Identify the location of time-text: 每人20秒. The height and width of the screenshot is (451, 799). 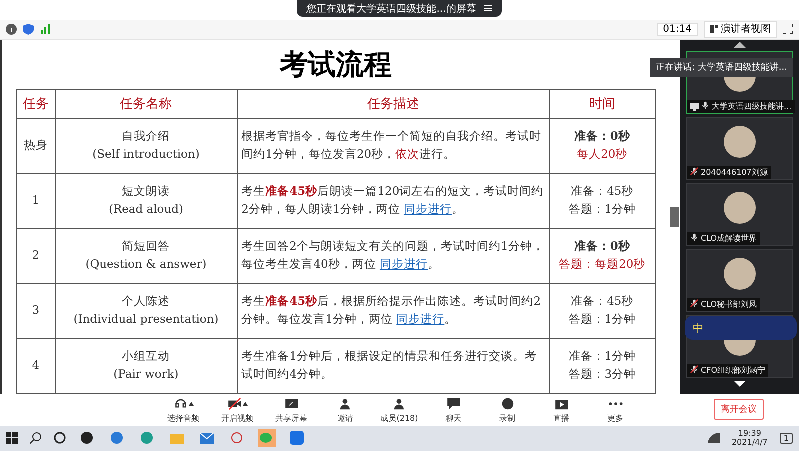
(602, 155).